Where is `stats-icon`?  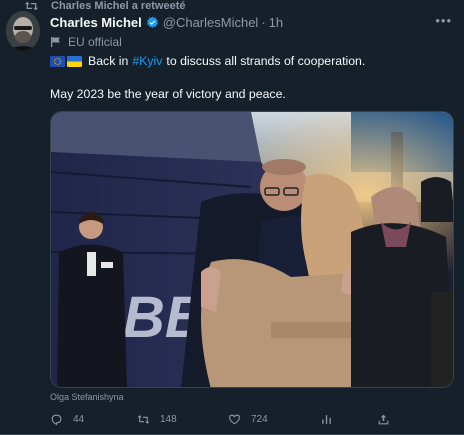
stats-icon is located at coordinates (326, 419).